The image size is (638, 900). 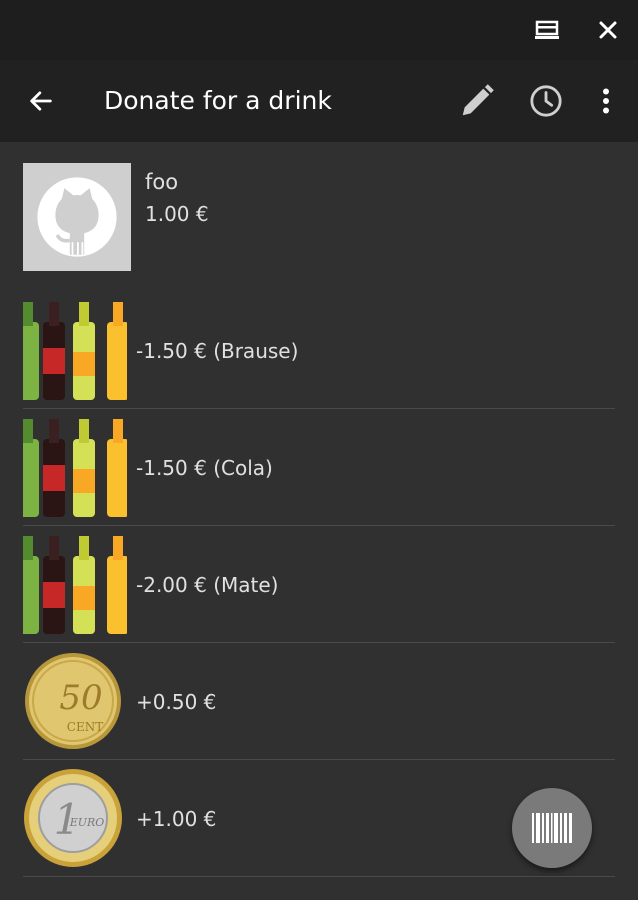 What do you see at coordinates (87, 822) in the screenshot?
I see `svg-text: EURO` at bounding box center [87, 822].